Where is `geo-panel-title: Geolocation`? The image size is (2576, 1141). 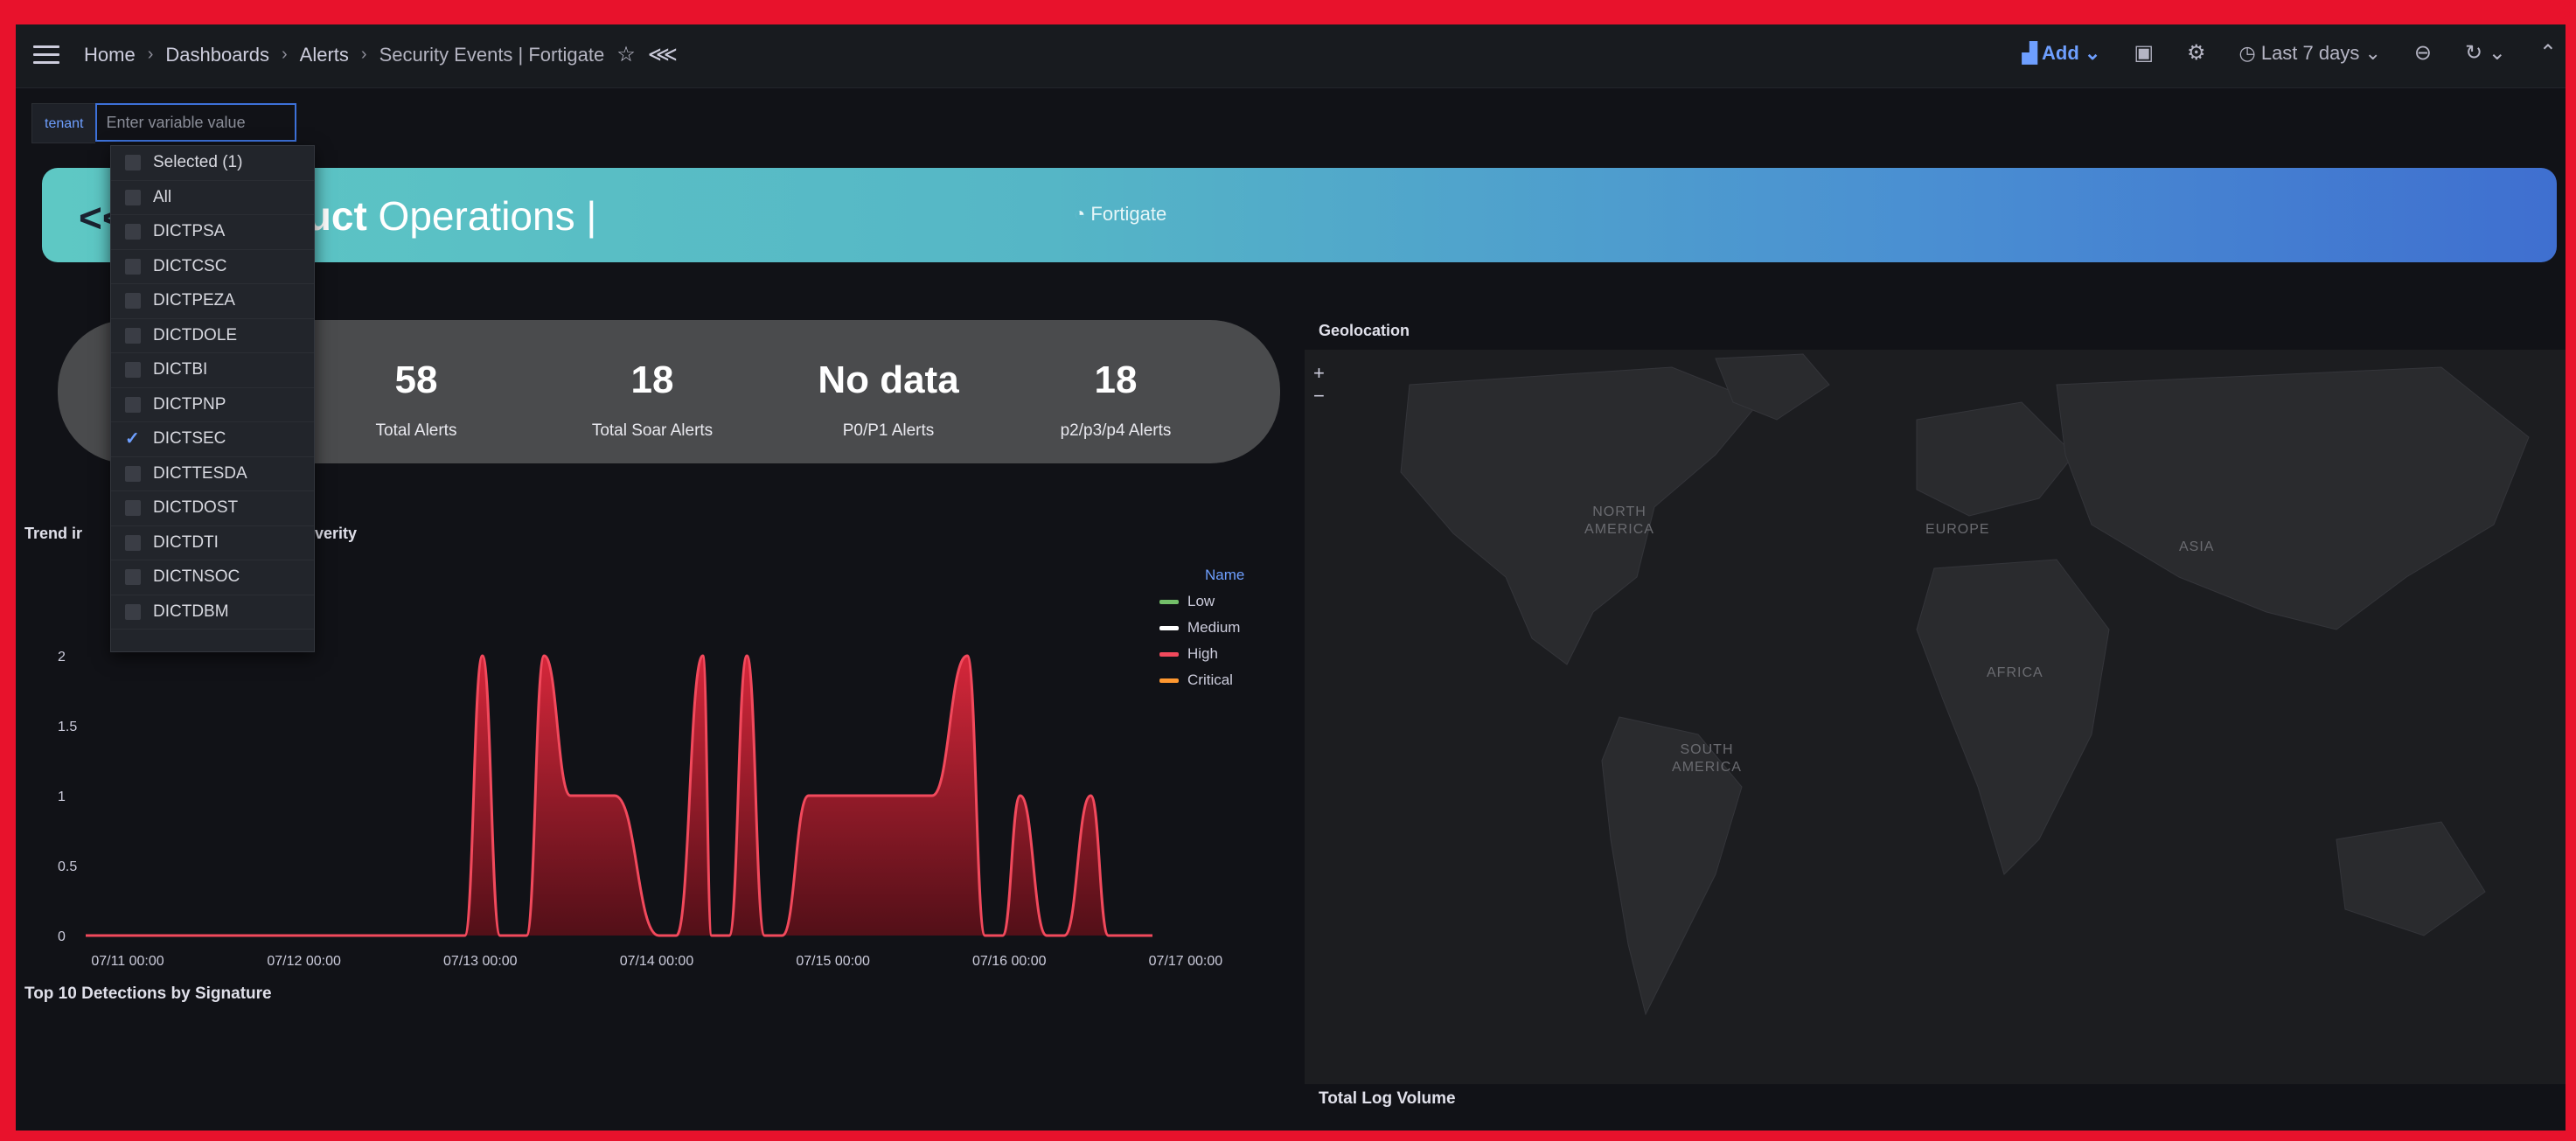 geo-panel-title: Geolocation is located at coordinates (1364, 330).